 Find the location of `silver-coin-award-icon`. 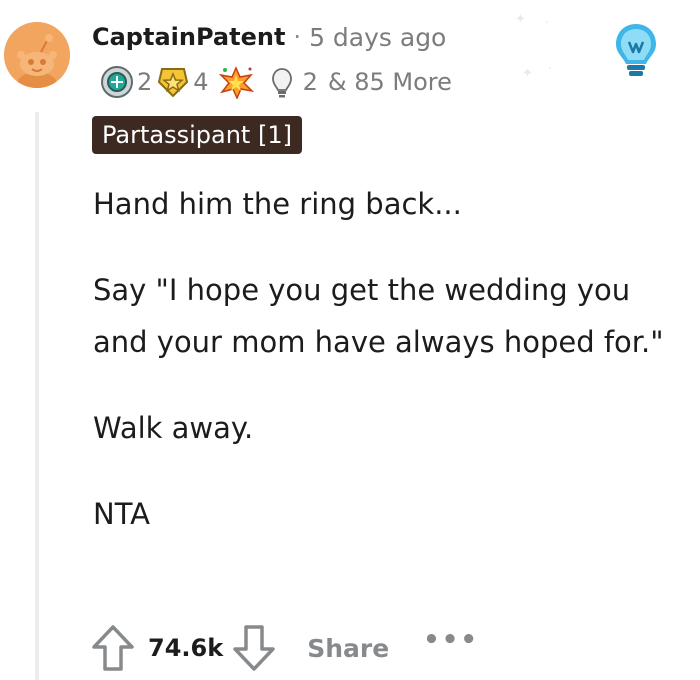

silver-coin-award-icon is located at coordinates (117, 82).